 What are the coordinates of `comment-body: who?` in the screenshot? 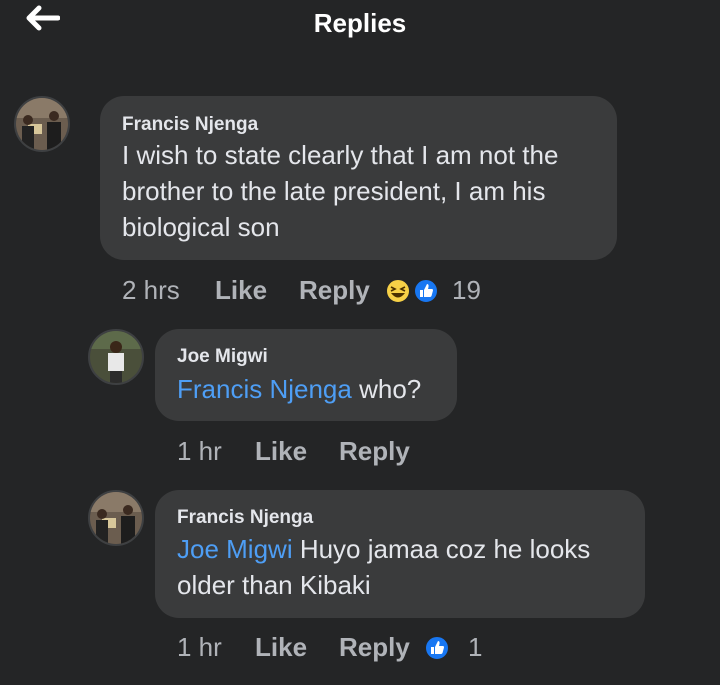 It's located at (386, 389).